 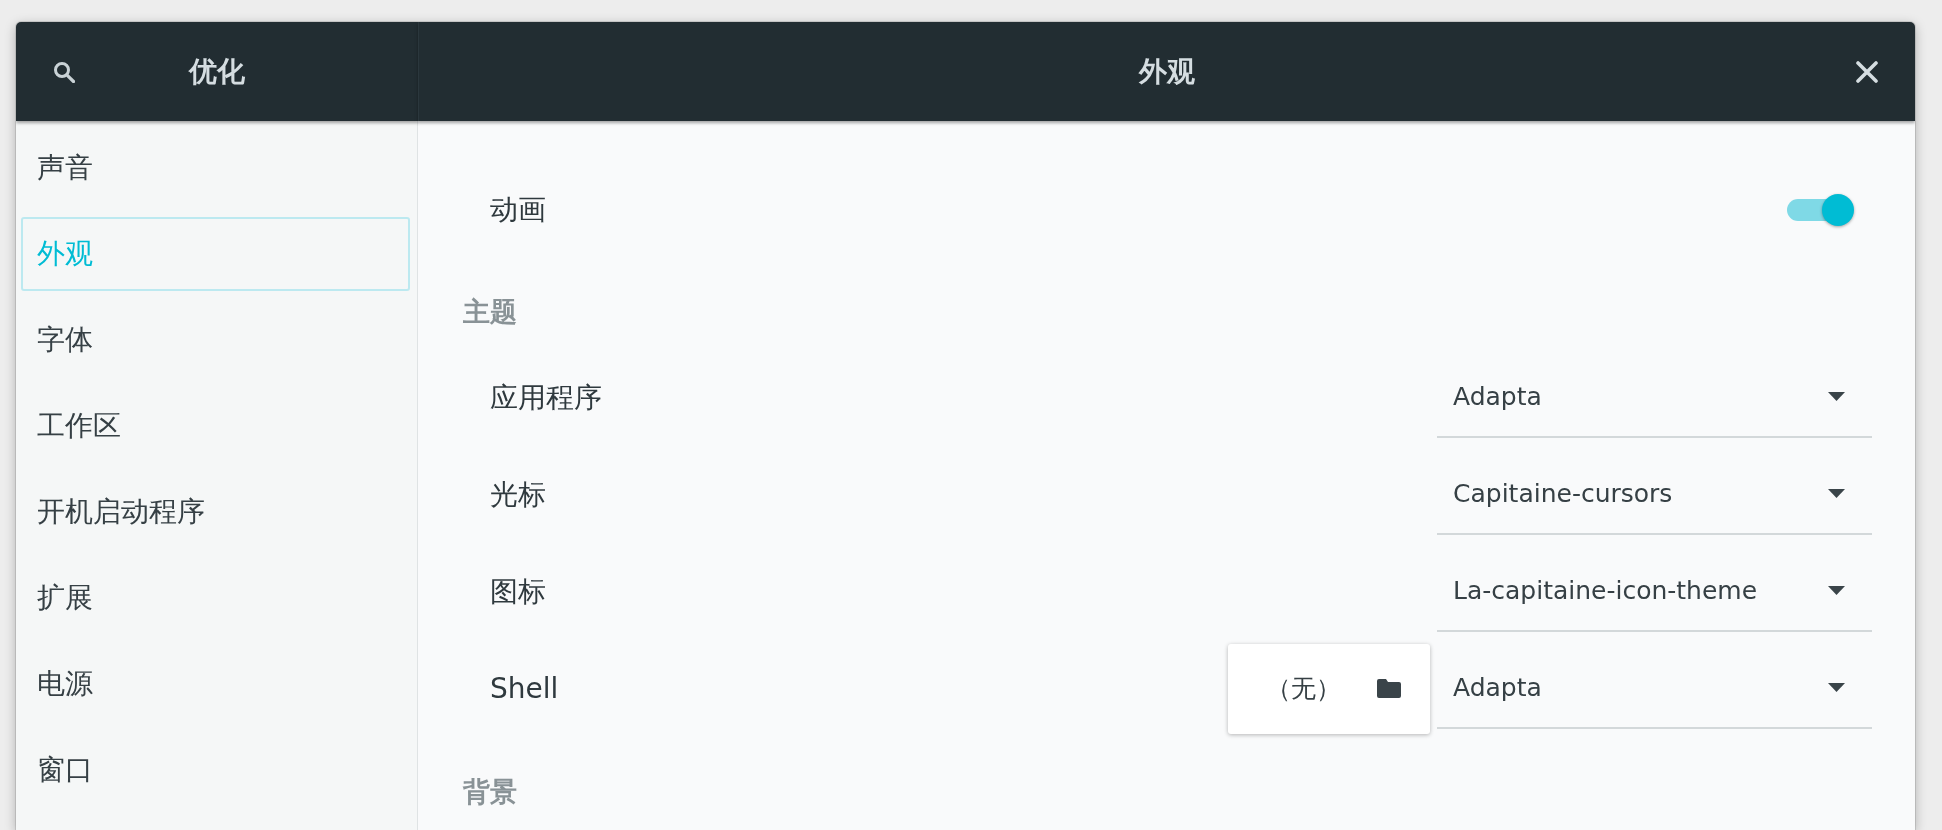 I want to click on sidebar-item: 工作区, so click(x=215, y=426).